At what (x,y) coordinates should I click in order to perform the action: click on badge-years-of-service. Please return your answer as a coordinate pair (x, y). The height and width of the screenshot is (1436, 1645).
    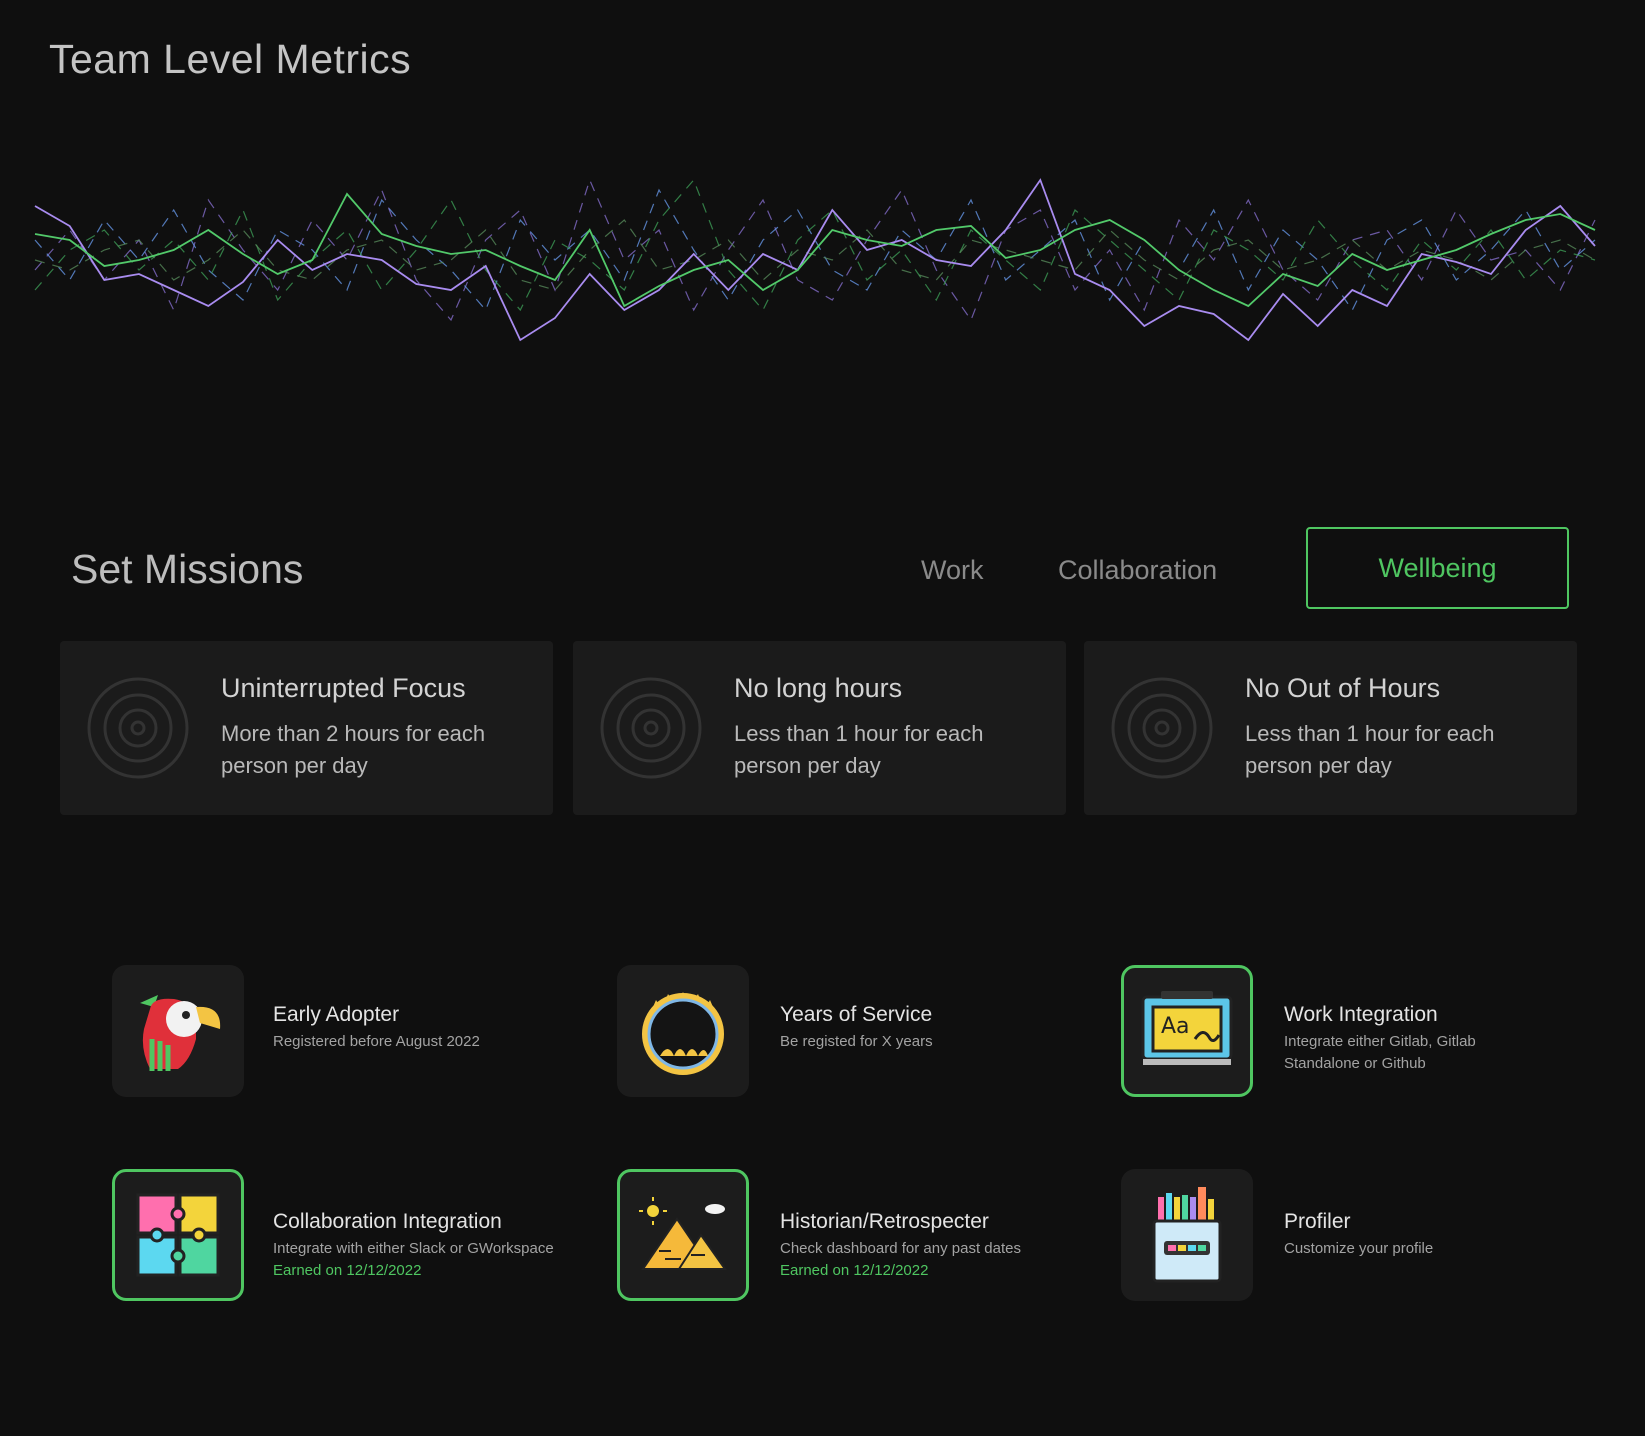
    Looking at the image, I should click on (683, 1031).